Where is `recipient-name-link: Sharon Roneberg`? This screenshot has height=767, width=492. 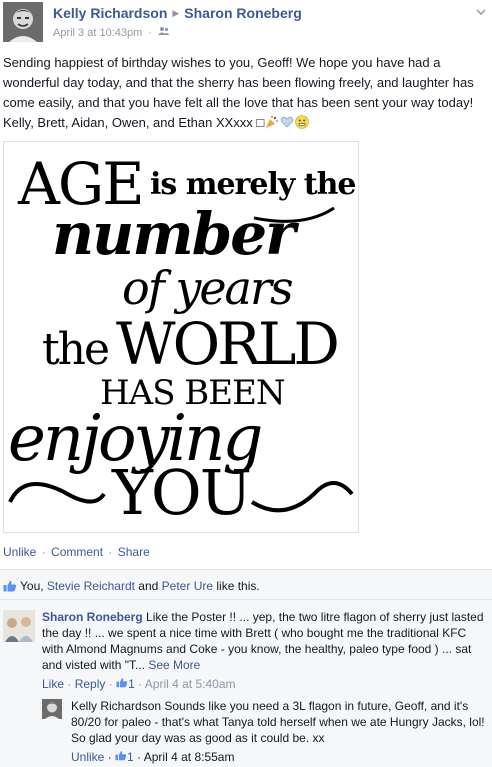
recipient-name-link: Sharon Roneberg is located at coordinates (242, 13).